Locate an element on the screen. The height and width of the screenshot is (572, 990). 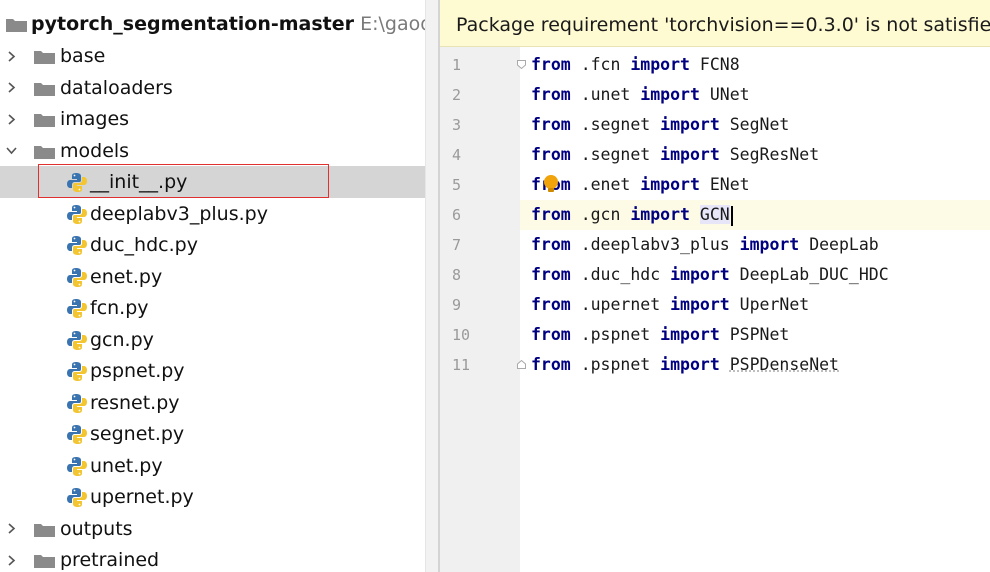
tree-item-label: pspnet.py is located at coordinates (137, 371).